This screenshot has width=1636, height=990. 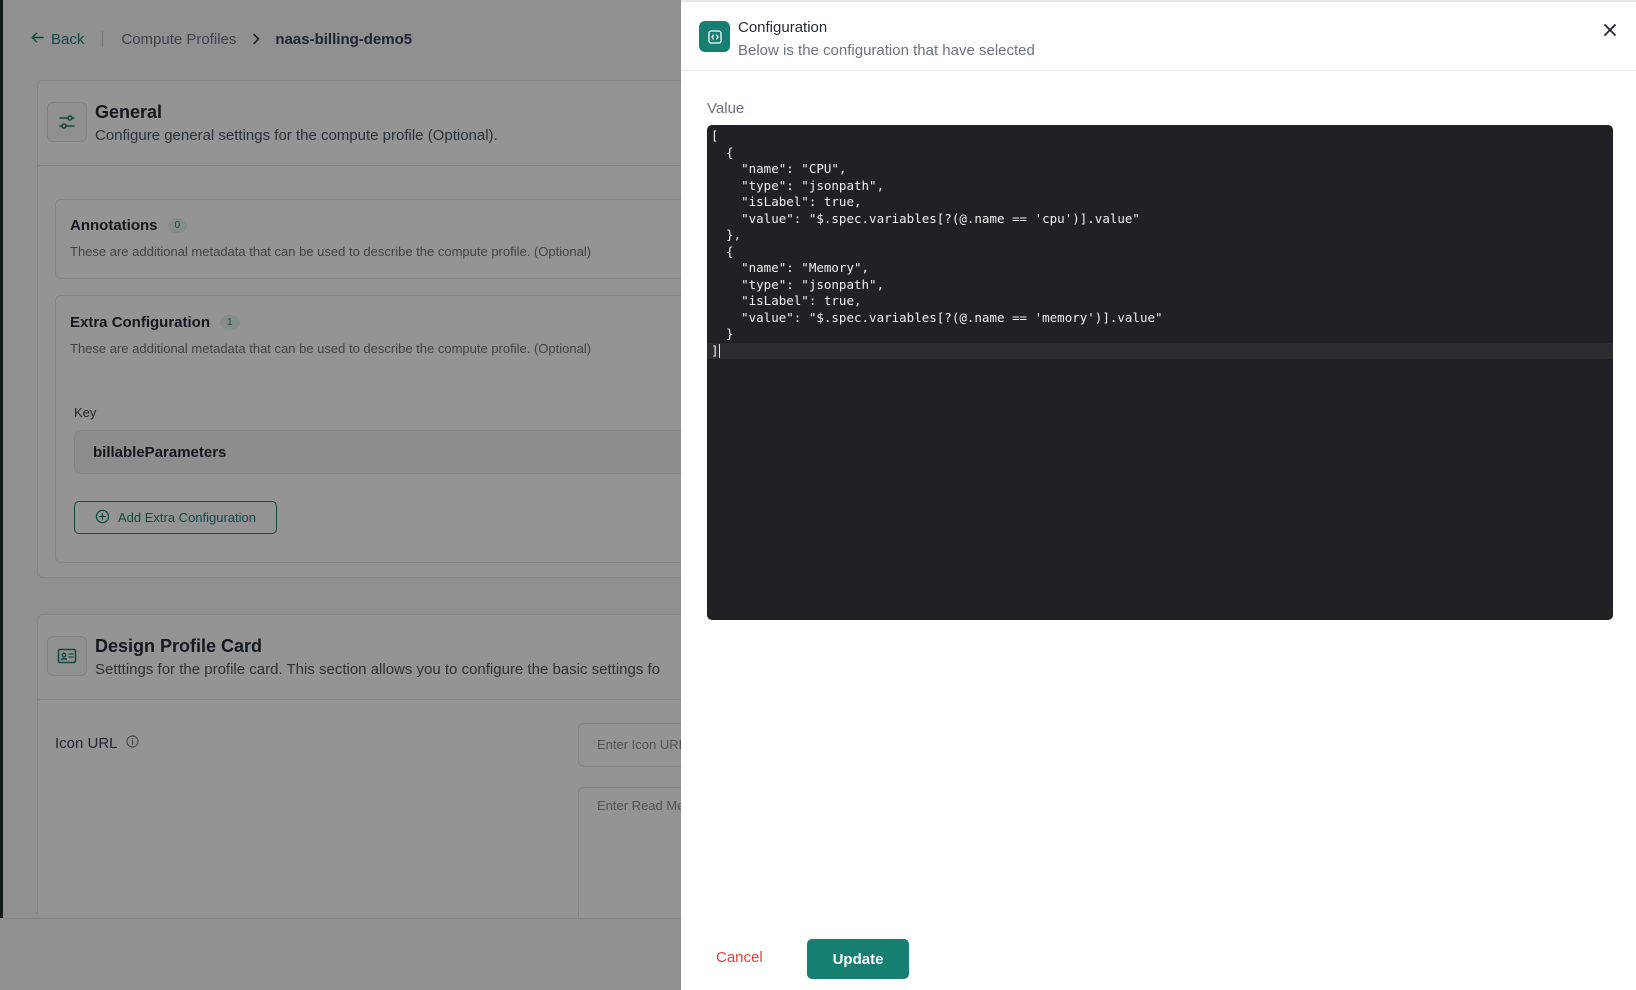 What do you see at coordinates (726, 234) in the screenshot?
I see `code-line: },` at bounding box center [726, 234].